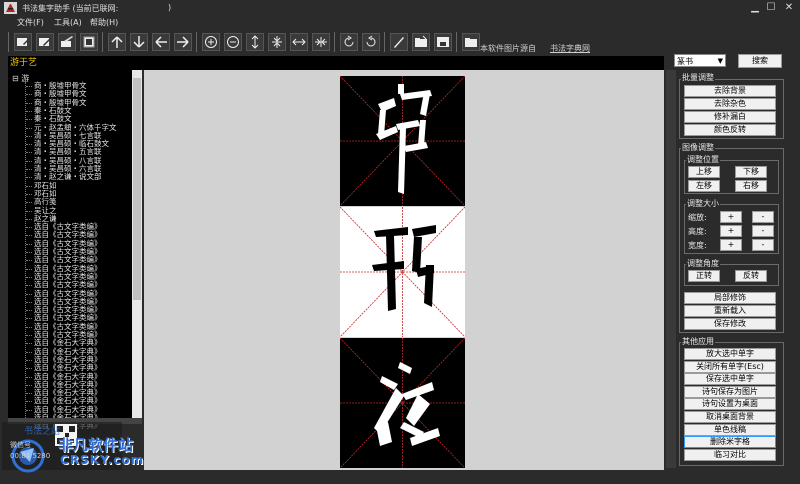 The height and width of the screenshot is (484, 800). Describe the element at coordinates (421, 42) in the screenshot. I see `open-folder-icon` at that location.